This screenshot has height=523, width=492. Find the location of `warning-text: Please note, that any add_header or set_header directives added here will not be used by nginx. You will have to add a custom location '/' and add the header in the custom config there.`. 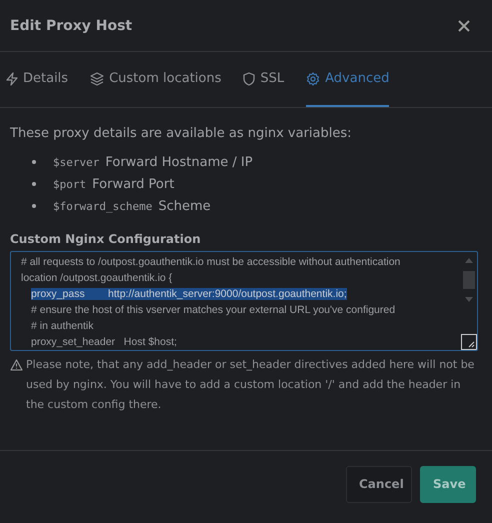

warning-text: Please note, that any add_header or set_header directives added here will not be used by nginx. You will have to add a custom location '/' and add the header in the custom config there. is located at coordinates (251, 385).